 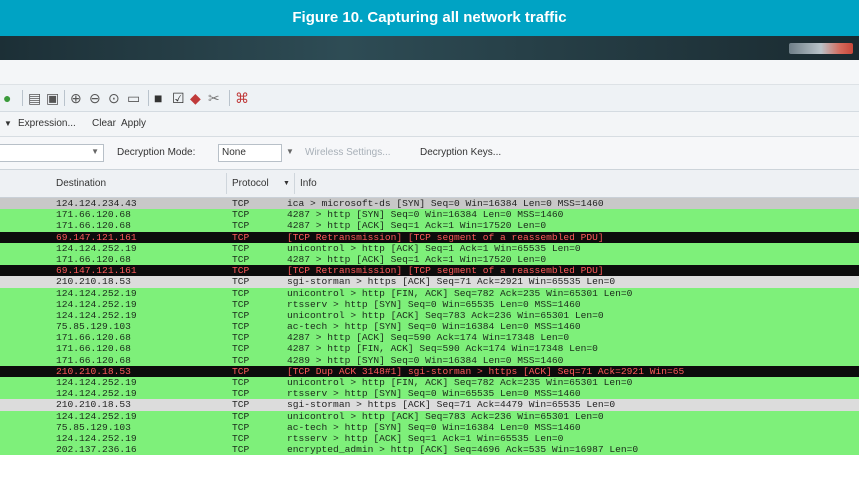 I want to click on packet-list-header: Destination Protocol ▼ Info, so click(x=429, y=184).